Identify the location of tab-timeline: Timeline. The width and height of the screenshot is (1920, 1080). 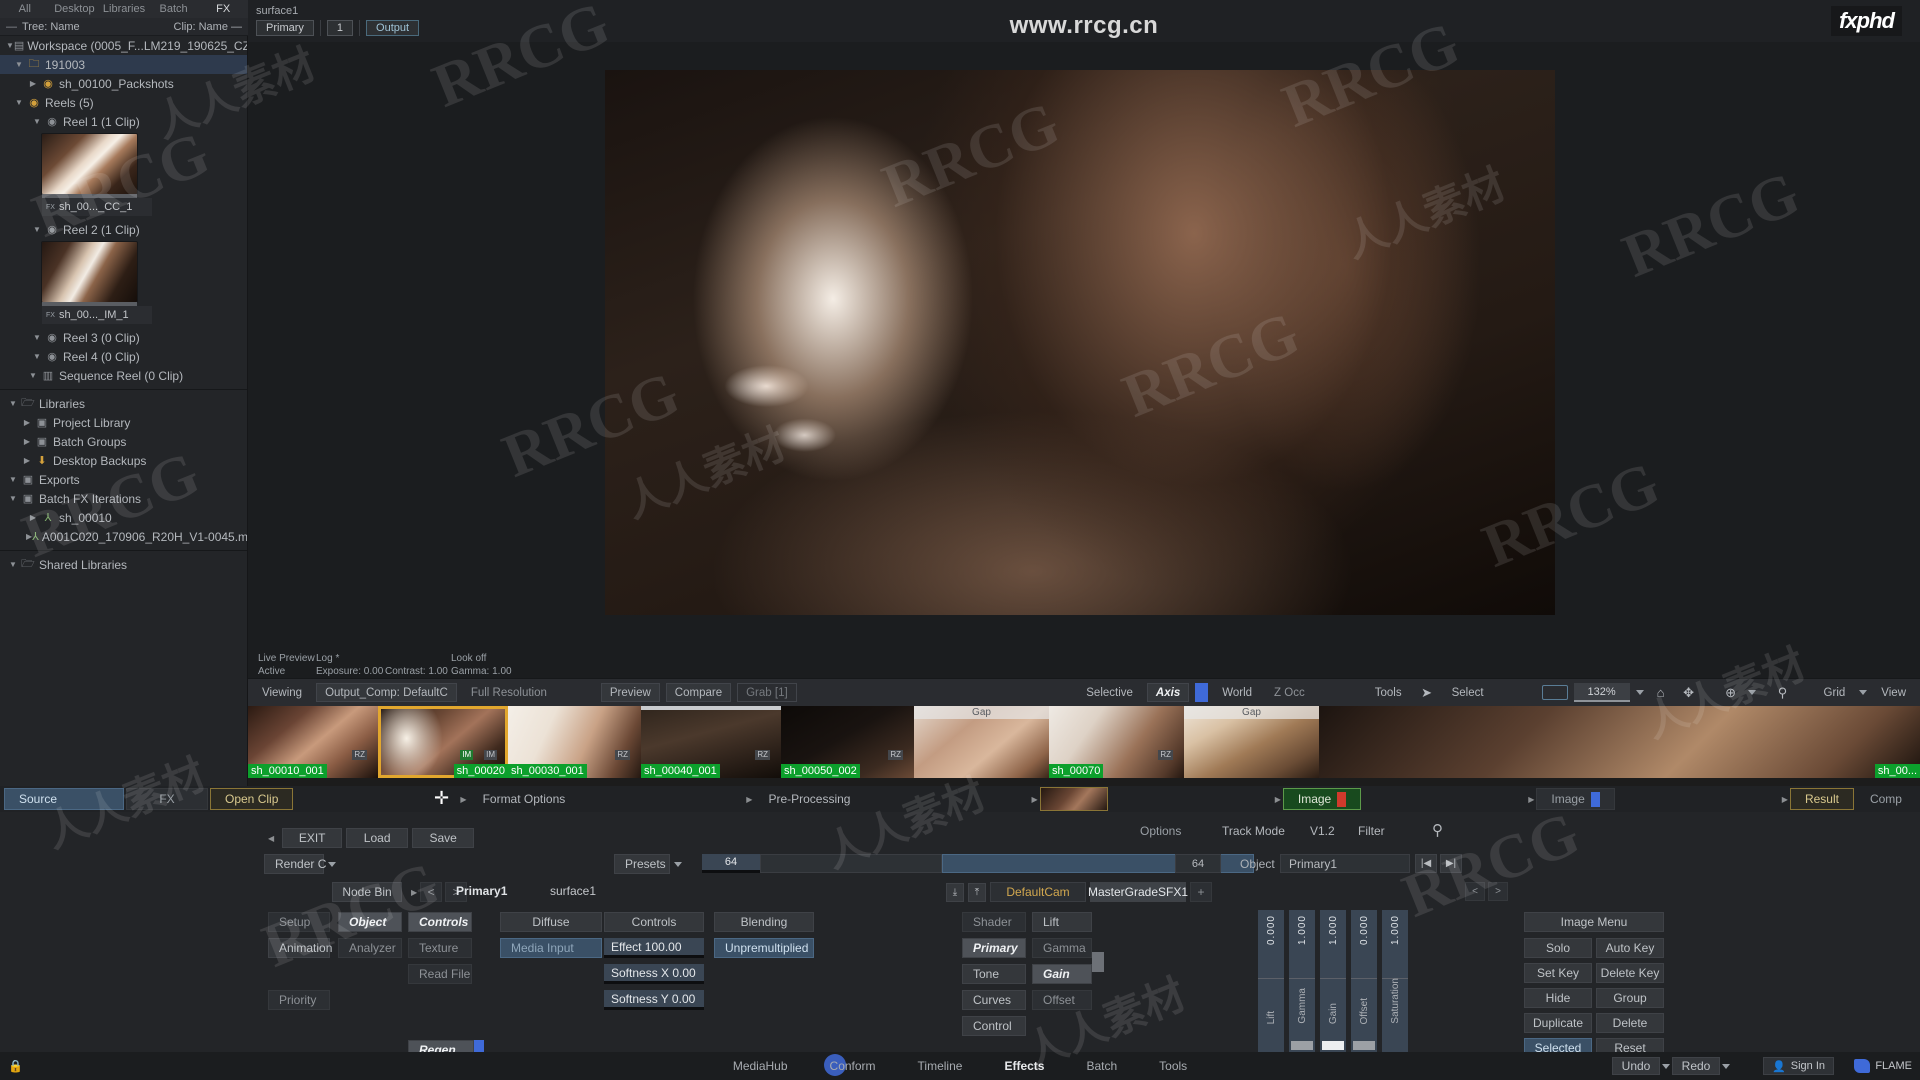
(940, 1066).